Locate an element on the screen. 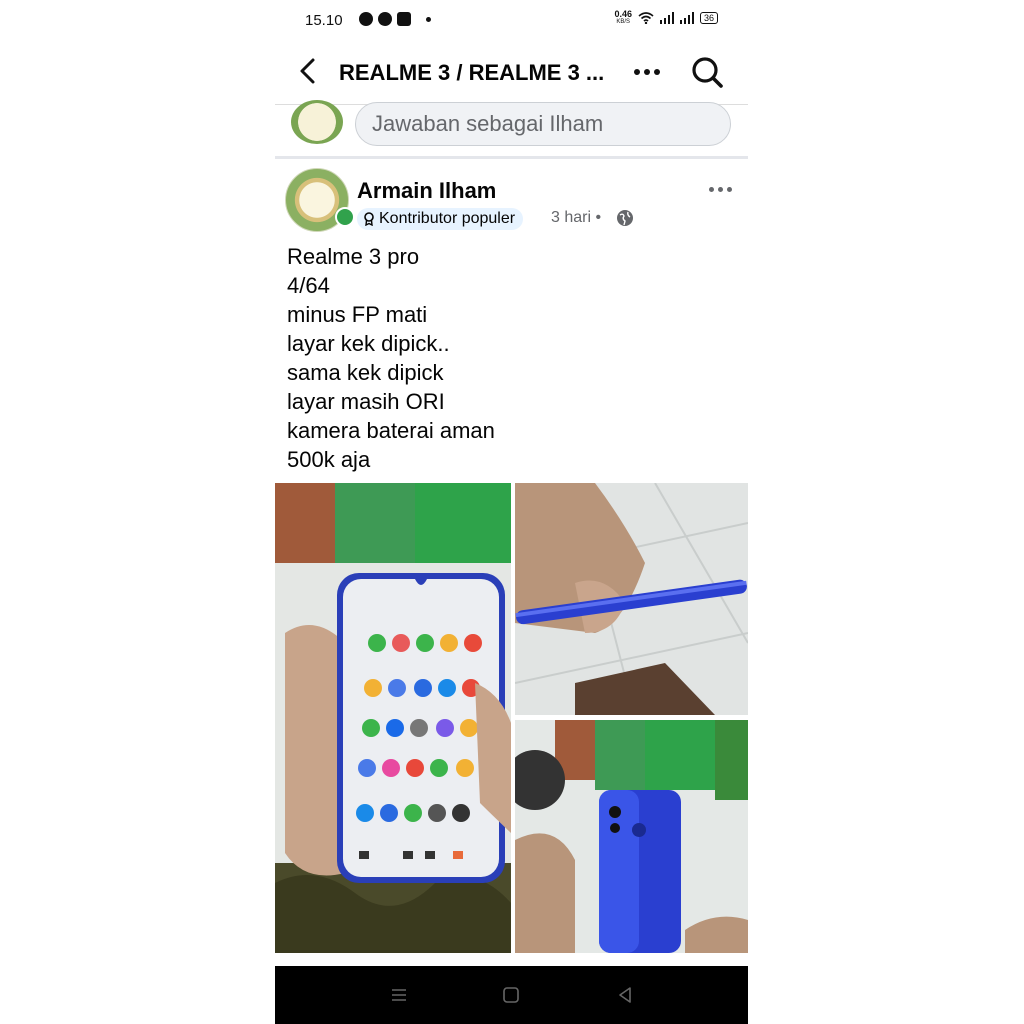 The height and width of the screenshot is (1024, 1024). status-right: 0.46 KB/S 36 is located at coordinates (666, 18).